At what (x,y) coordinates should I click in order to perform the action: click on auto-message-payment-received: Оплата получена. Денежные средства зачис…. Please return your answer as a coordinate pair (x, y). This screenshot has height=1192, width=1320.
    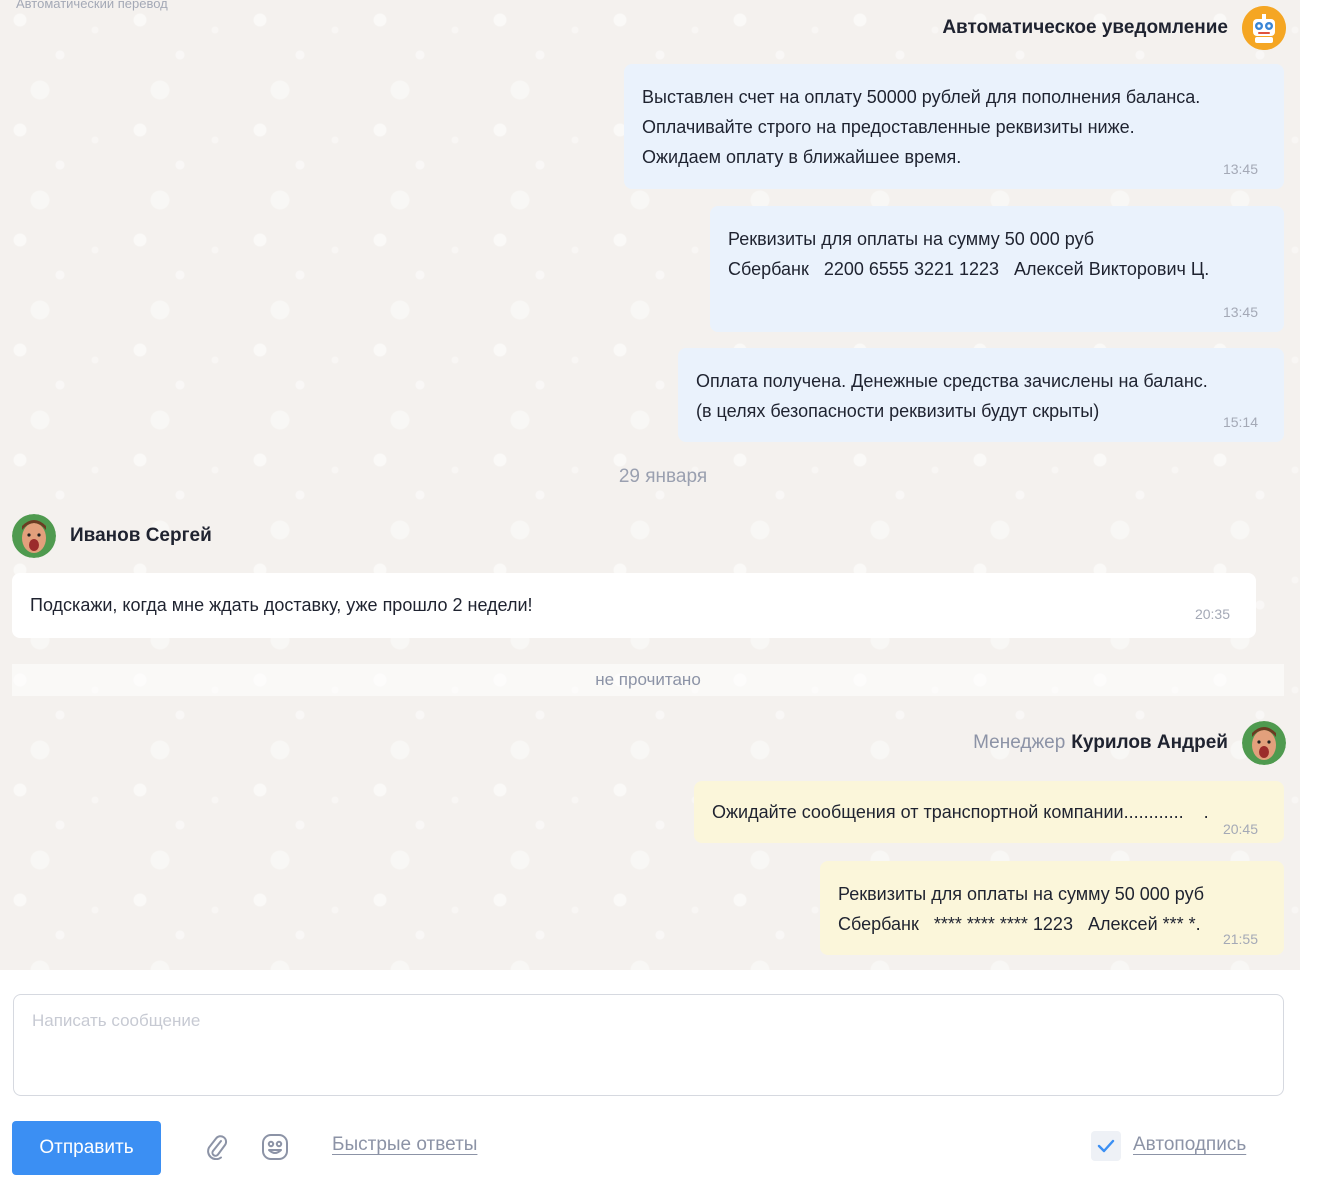
    Looking at the image, I should click on (981, 395).